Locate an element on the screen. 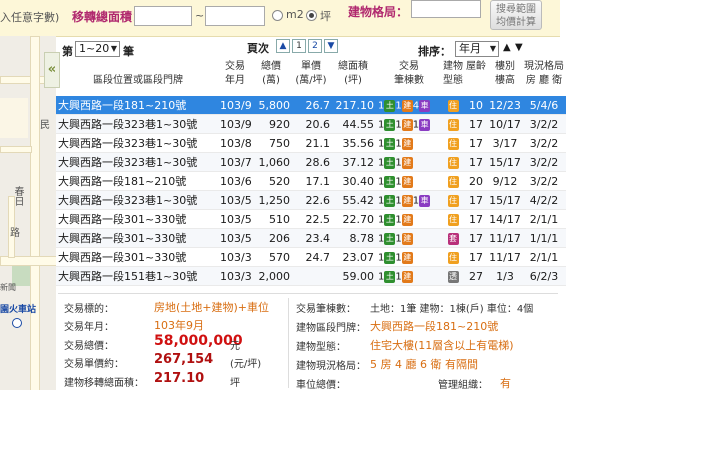  header-line1: 交易 is located at coordinates (235, 66).